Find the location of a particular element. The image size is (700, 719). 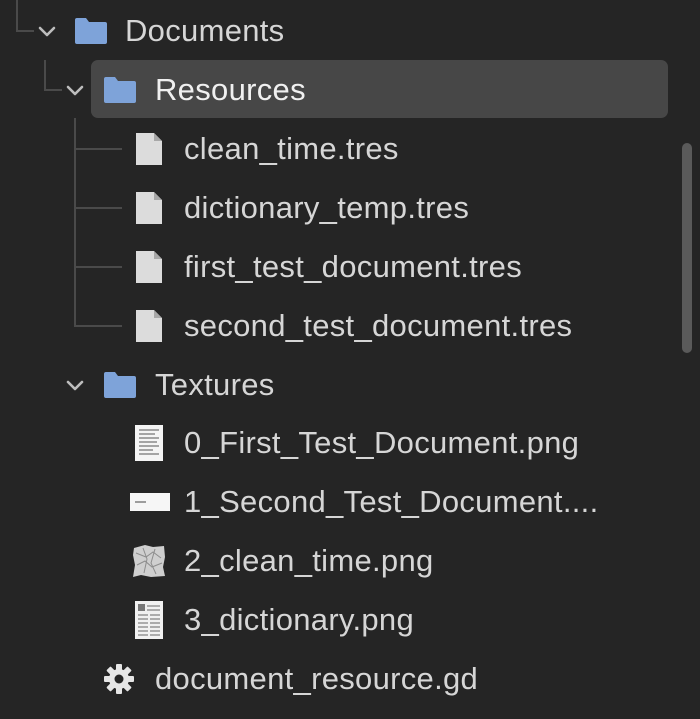

tree-item-resources: Resources is located at coordinates (350, 89).